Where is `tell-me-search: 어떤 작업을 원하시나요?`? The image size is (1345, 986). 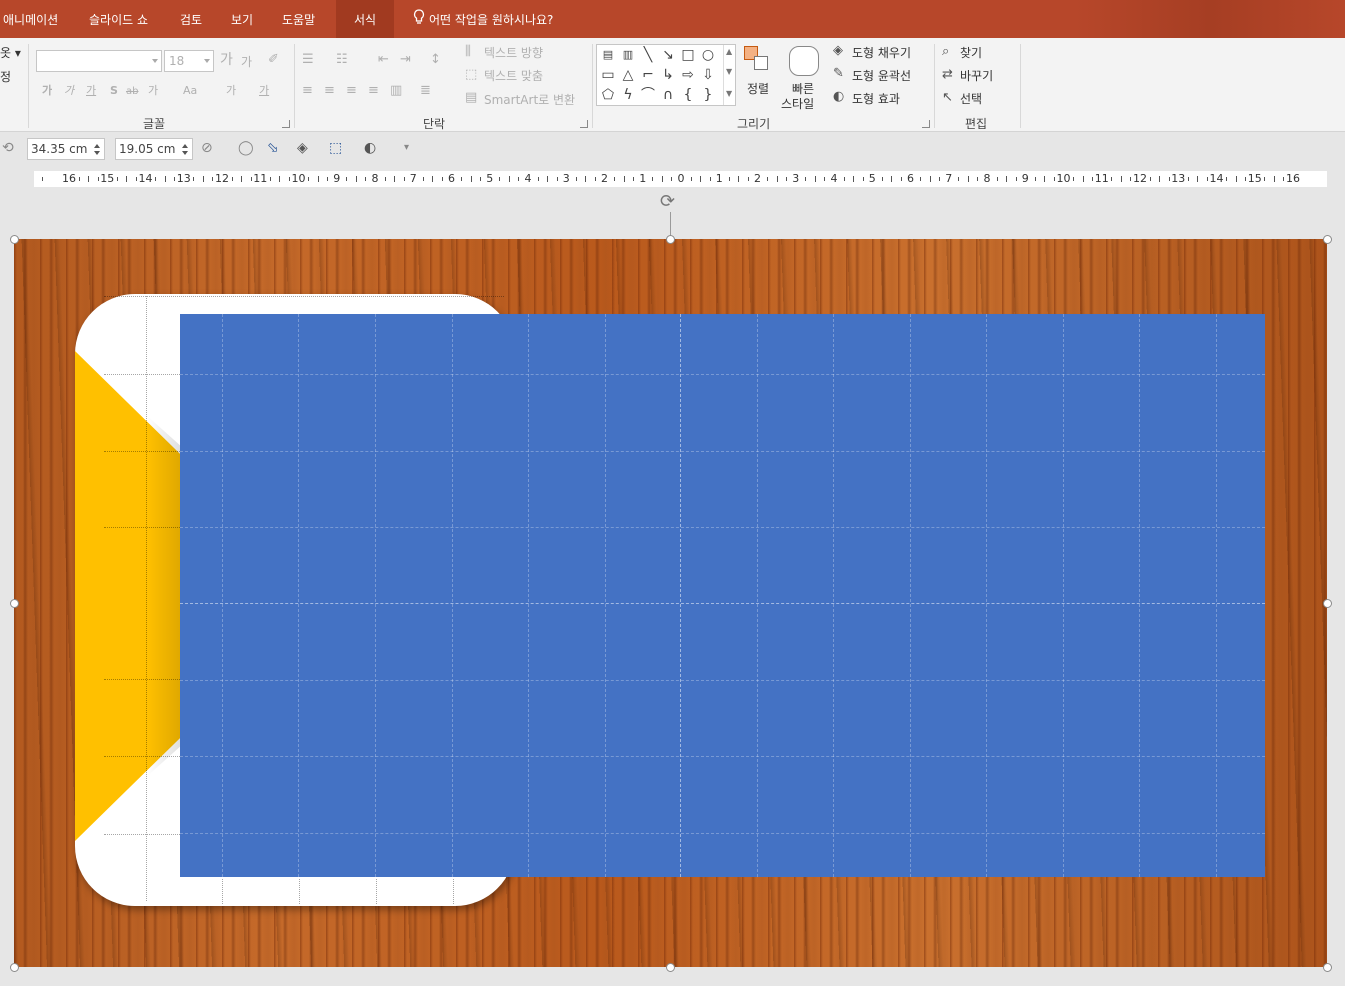
tell-me-search: 어떤 작업을 원하시나요? is located at coordinates (483, 19).